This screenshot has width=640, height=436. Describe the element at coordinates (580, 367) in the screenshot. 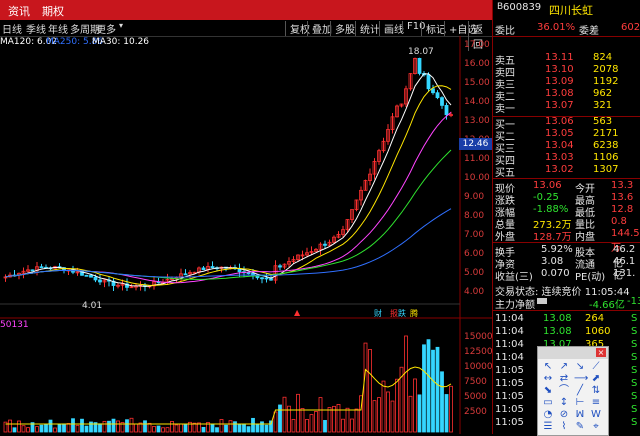

I see `drawing-tool-icon: ↘` at that location.